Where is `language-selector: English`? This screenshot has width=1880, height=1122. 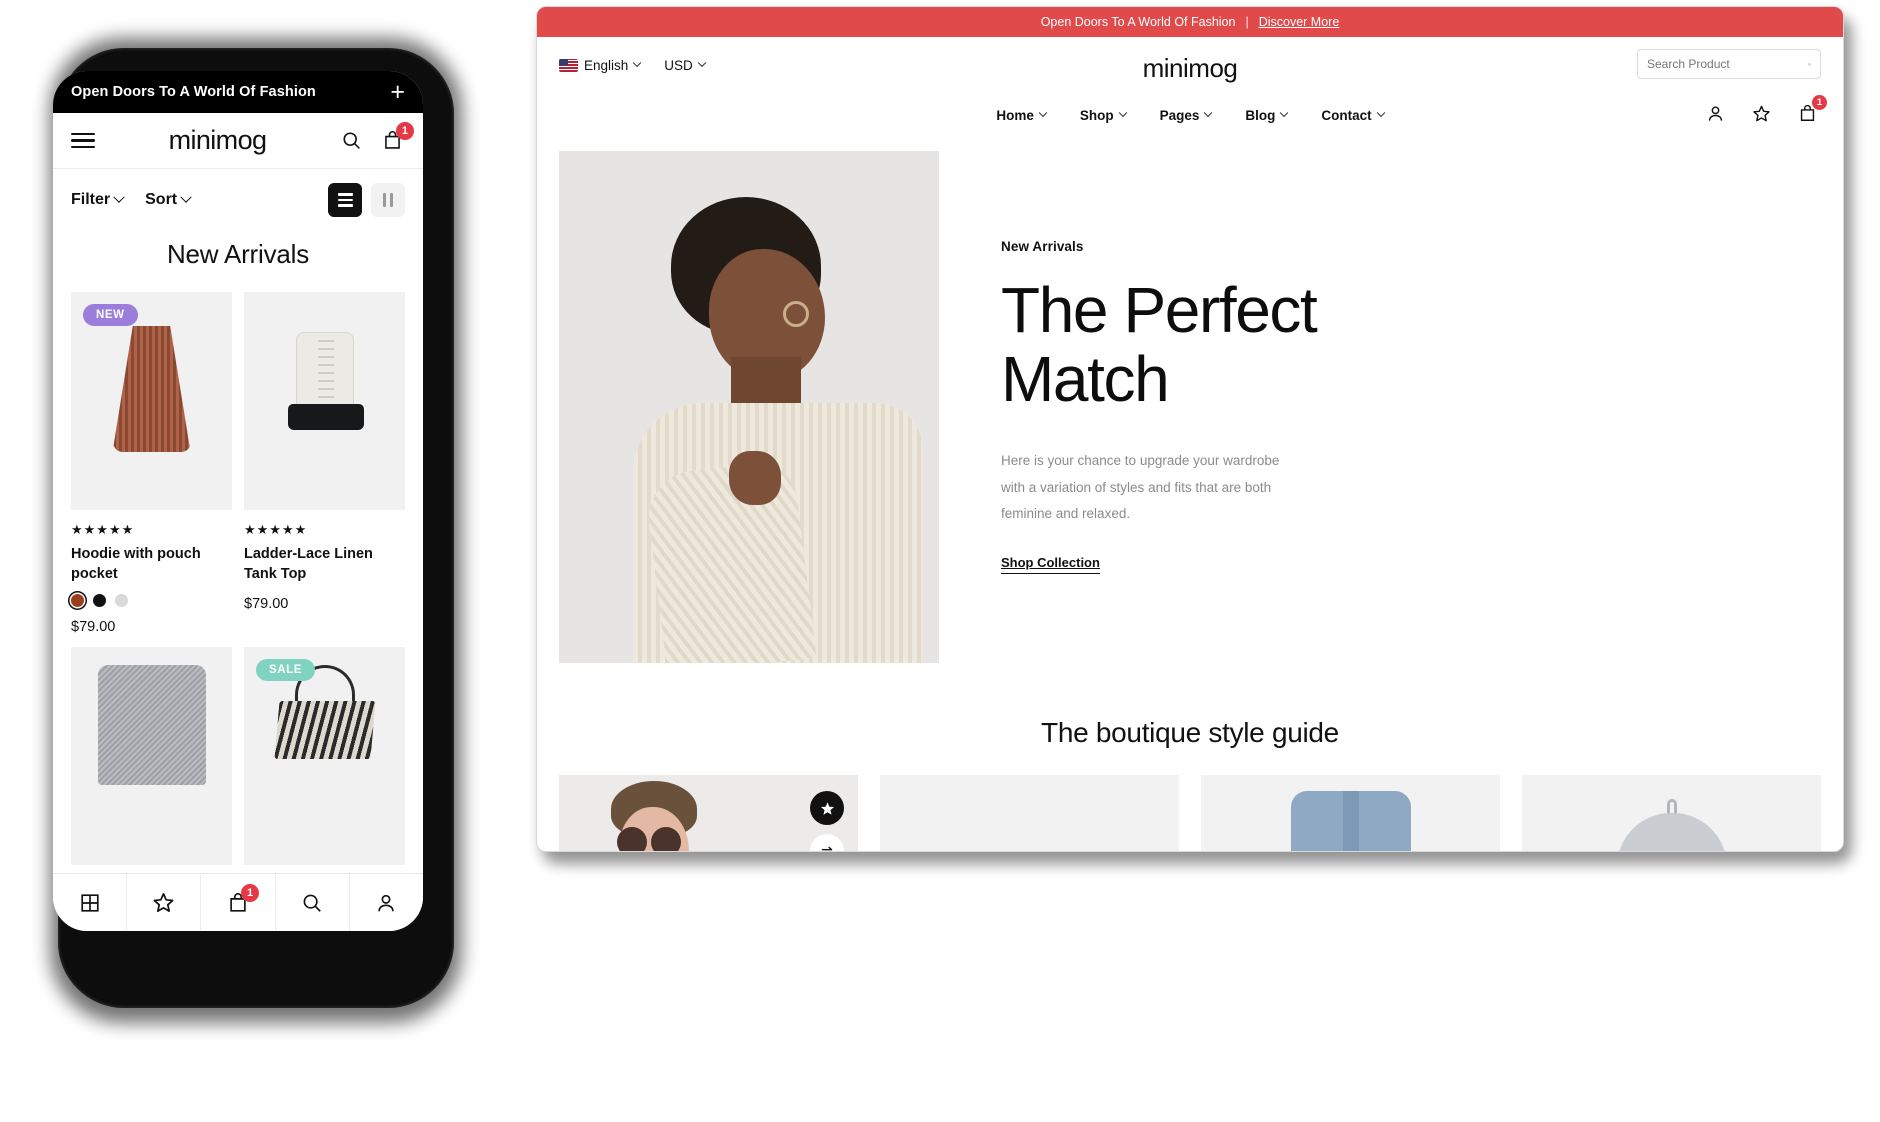 language-selector: English is located at coordinates (600, 65).